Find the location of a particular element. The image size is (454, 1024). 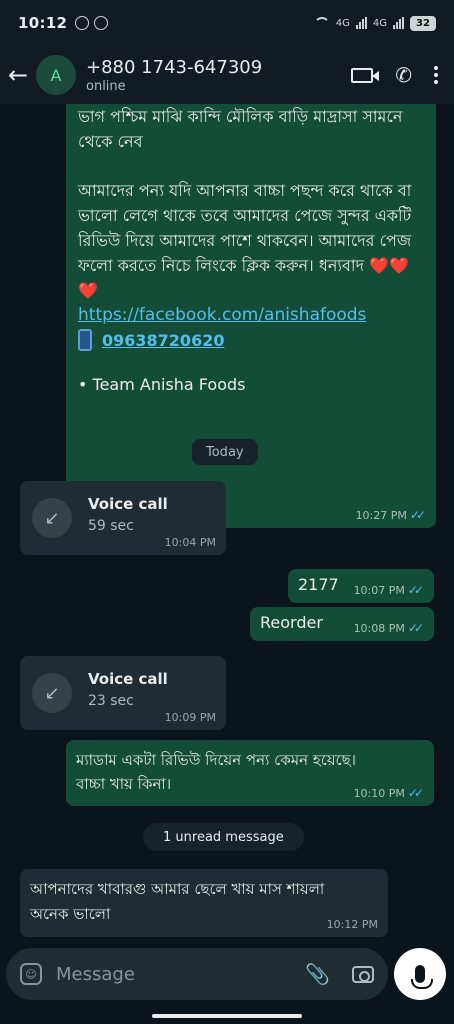

message-time: 10:04 PM is located at coordinates (190, 542).